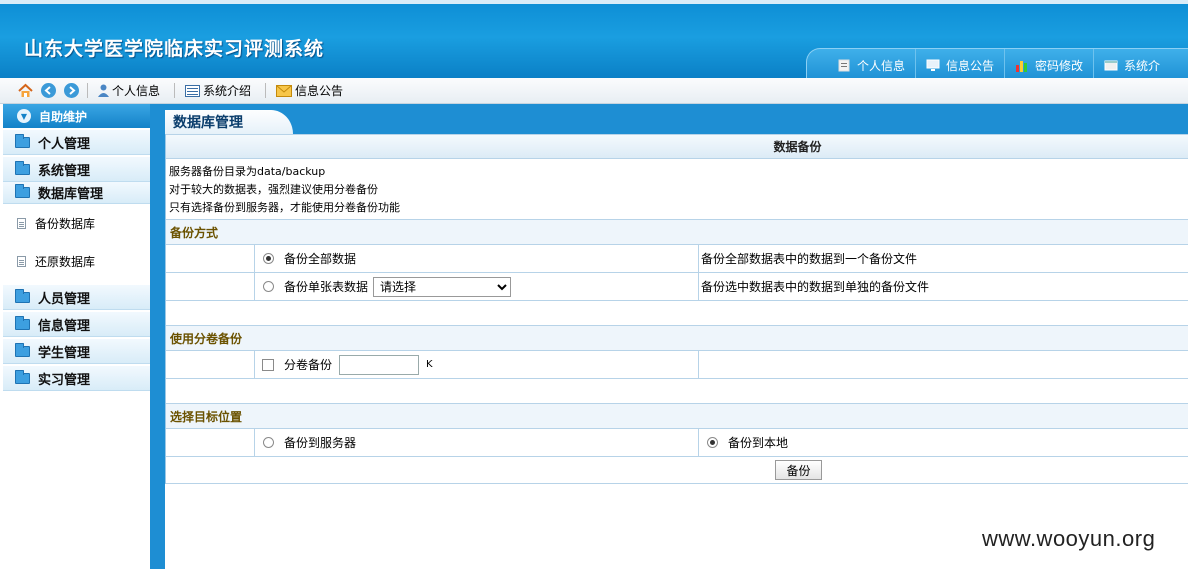  Describe the element at coordinates (65, 223) in the screenshot. I see `sidebar-subitem-label: 备份数据库` at that location.